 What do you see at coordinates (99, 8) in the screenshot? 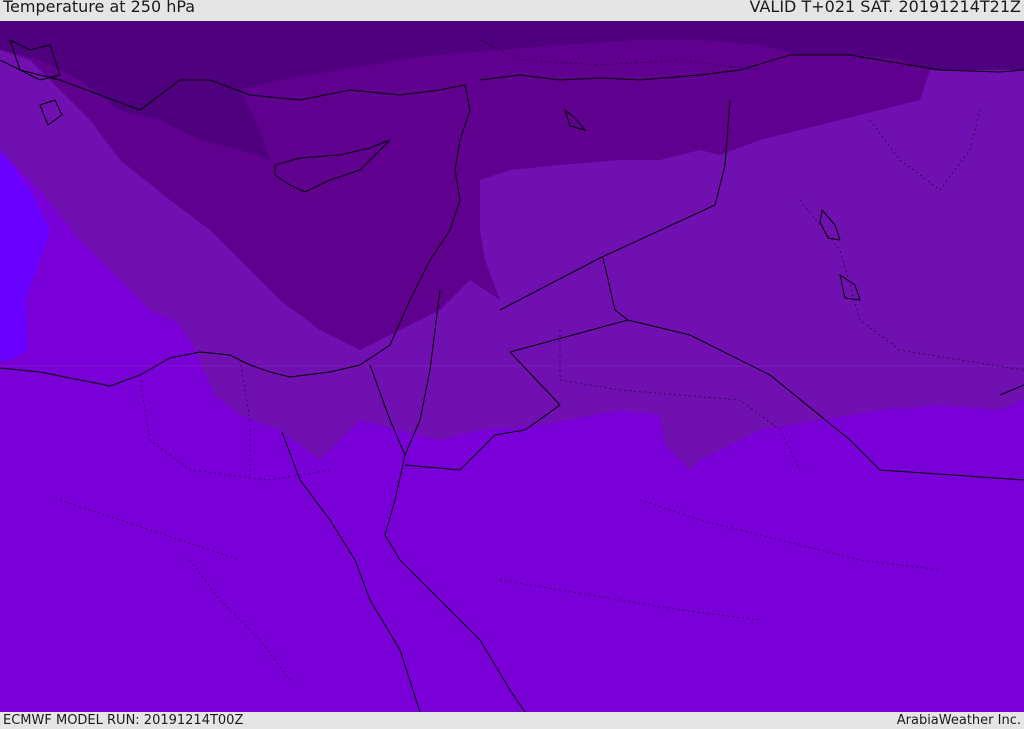
I see `map-title: Temperature at 250 hPa` at bounding box center [99, 8].